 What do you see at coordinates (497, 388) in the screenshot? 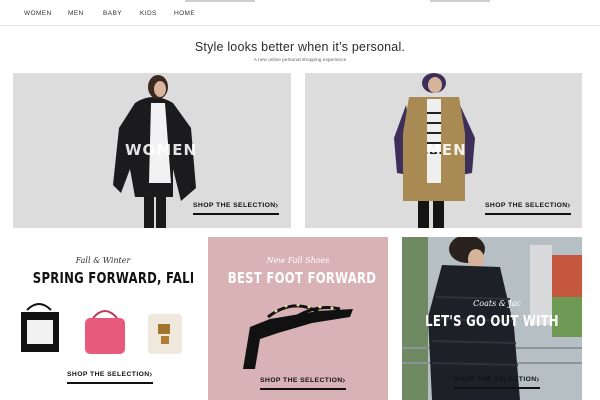
I see `coats-shop-underline` at bounding box center [497, 388].